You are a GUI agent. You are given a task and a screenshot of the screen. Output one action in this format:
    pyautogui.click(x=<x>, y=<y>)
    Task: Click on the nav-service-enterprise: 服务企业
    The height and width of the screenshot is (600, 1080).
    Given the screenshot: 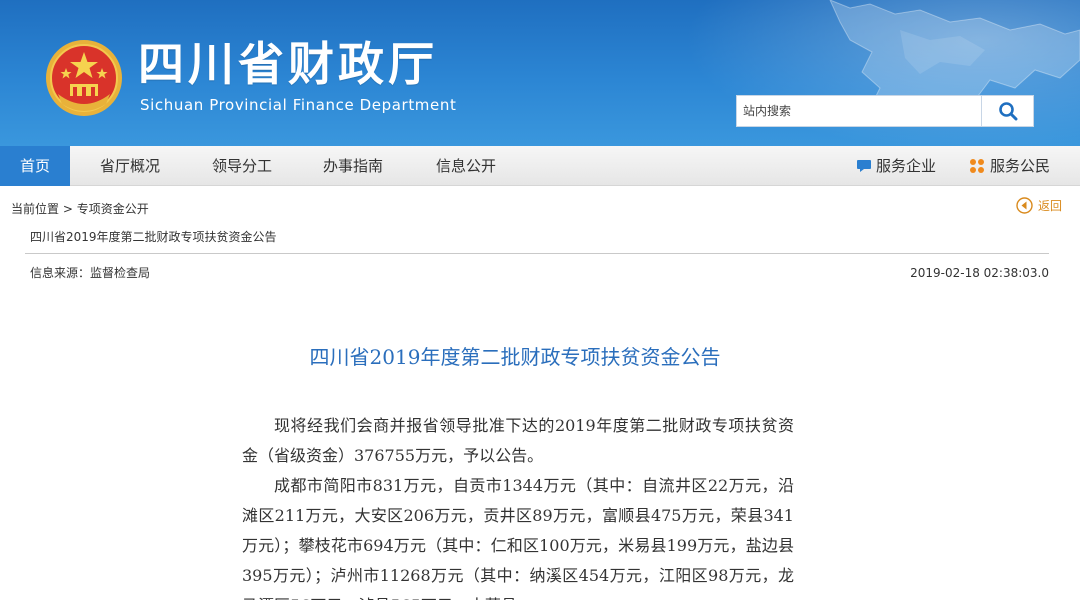 What is the action you would take?
    pyautogui.click(x=896, y=166)
    